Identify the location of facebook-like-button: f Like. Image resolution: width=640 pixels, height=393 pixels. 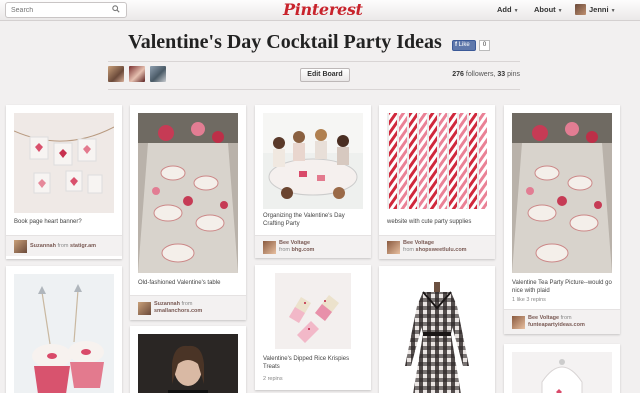
(464, 45).